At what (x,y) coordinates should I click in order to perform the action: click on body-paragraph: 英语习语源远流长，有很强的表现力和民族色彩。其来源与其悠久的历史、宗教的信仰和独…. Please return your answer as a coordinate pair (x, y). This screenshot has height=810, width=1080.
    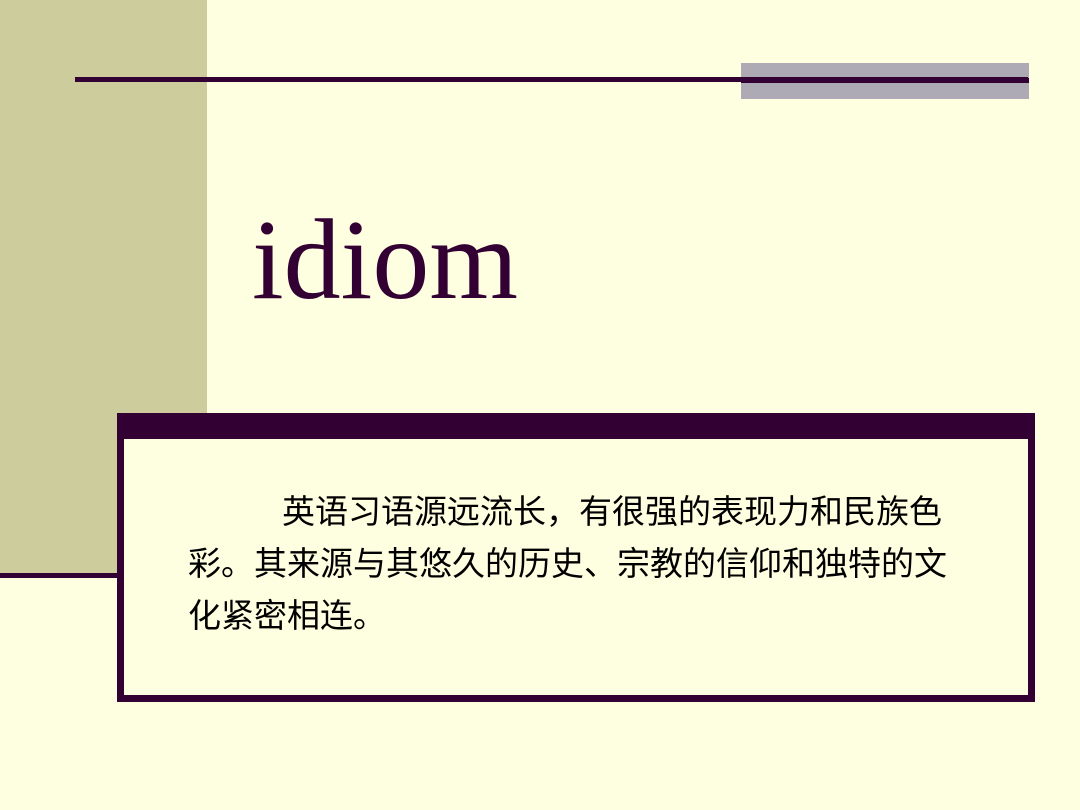
    Looking at the image, I should click on (567, 563).